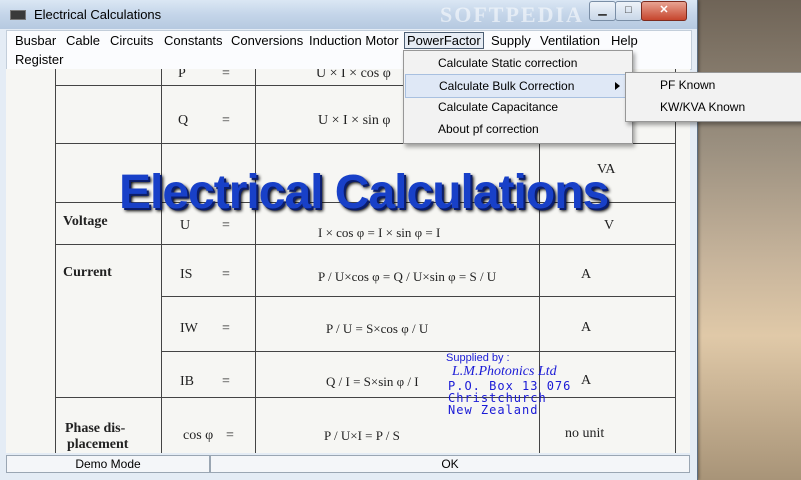 Image resolution: width=801 pixels, height=480 pixels. What do you see at coordinates (226, 381) in the screenshot?
I see `ib-equals: =` at bounding box center [226, 381].